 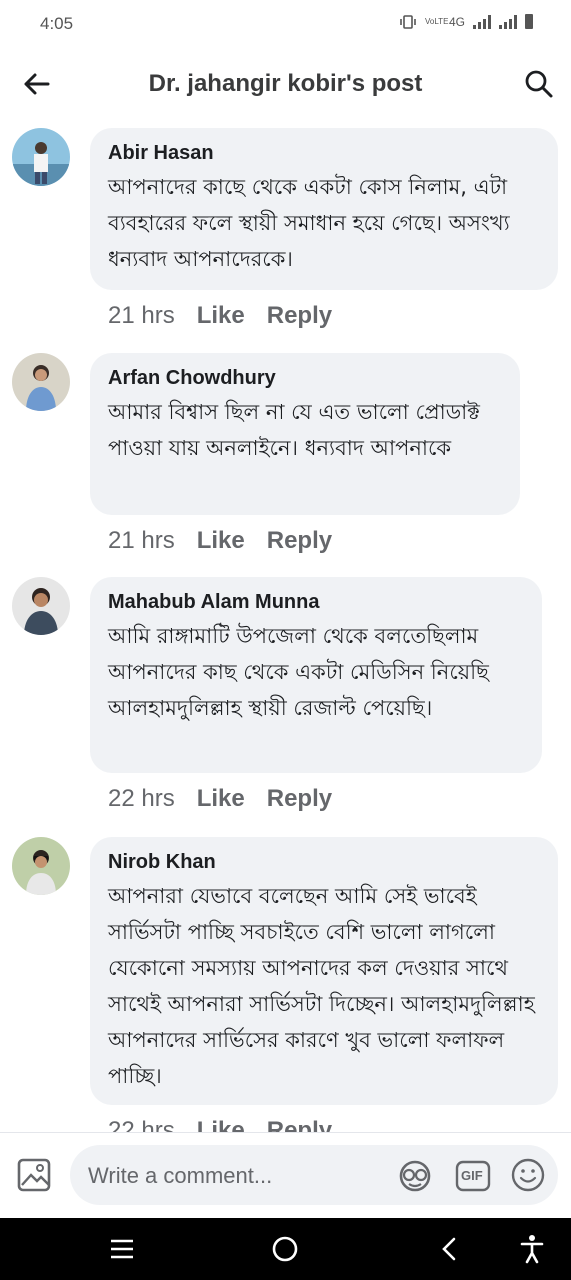 What do you see at coordinates (324, 153) in the screenshot?
I see `comment-author: Abir Hasan` at bounding box center [324, 153].